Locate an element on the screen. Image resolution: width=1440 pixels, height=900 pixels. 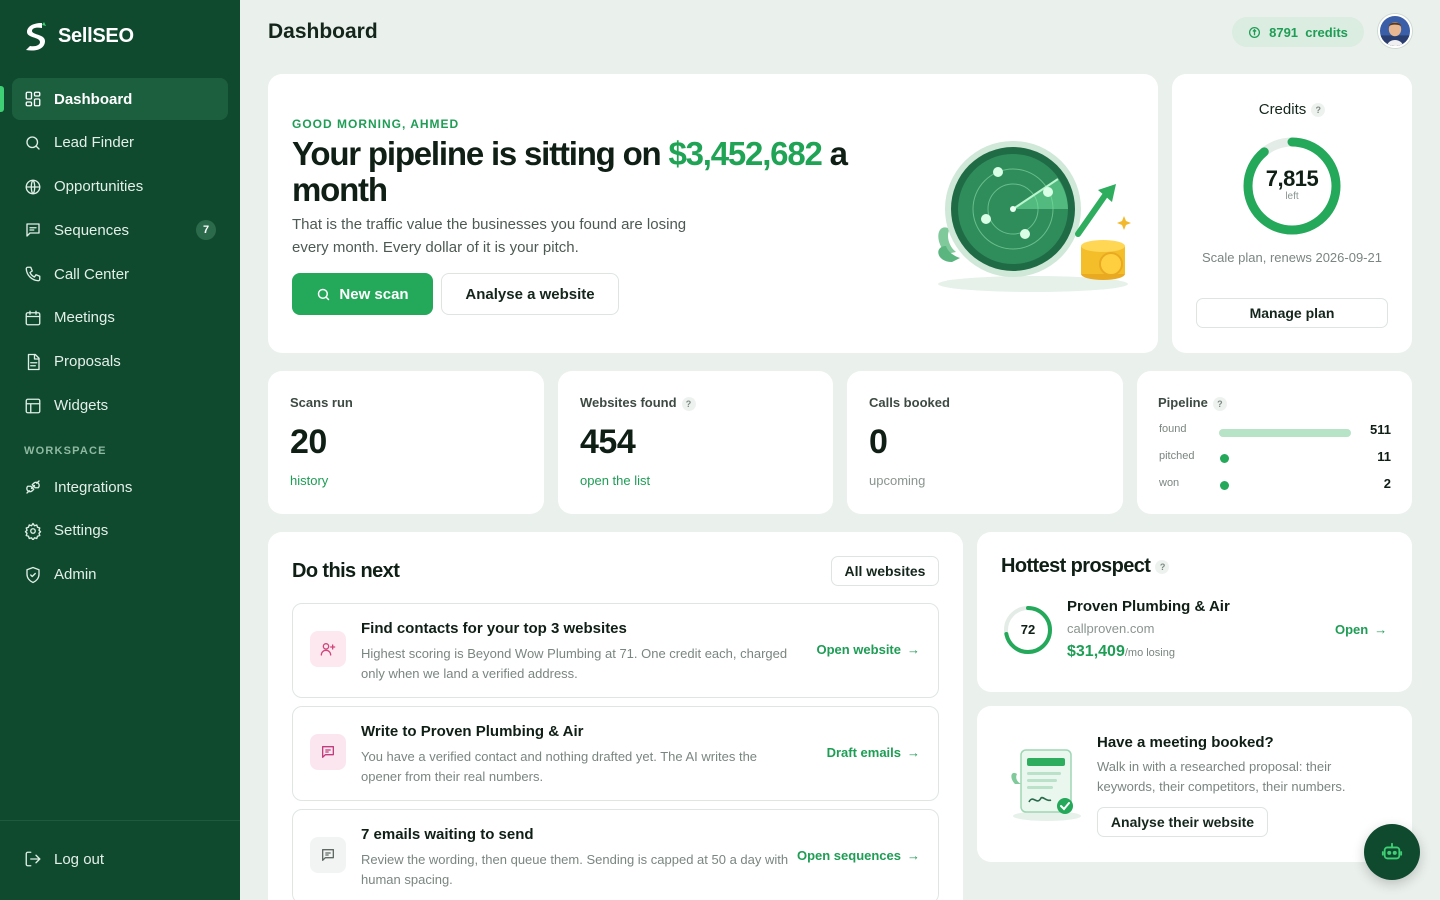
credits-remaining: 7,815 is located at coordinates (1292, 178).